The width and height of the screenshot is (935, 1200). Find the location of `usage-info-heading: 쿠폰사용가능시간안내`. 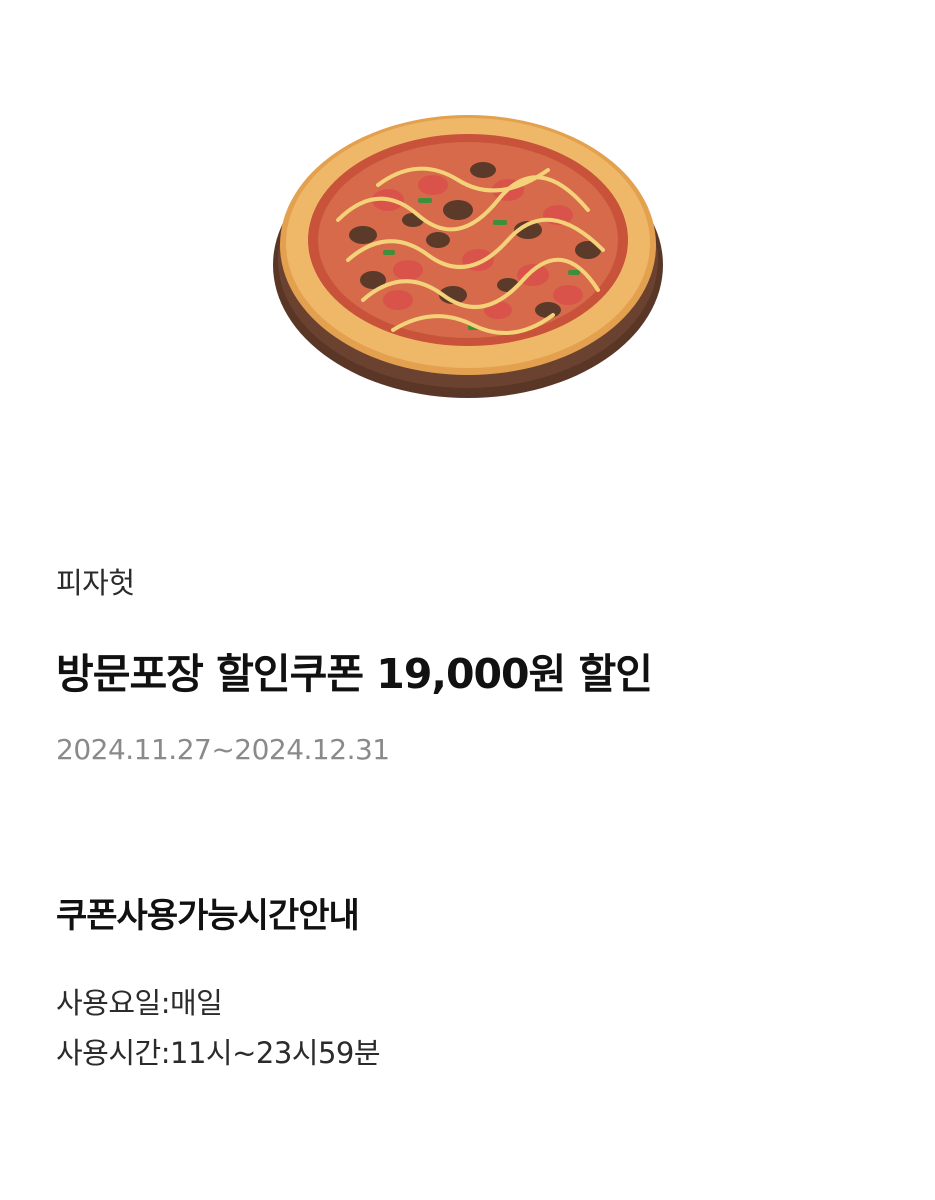

usage-info-heading: 쿠폰사용가능시간안내 is located at coordinates (208, 916).